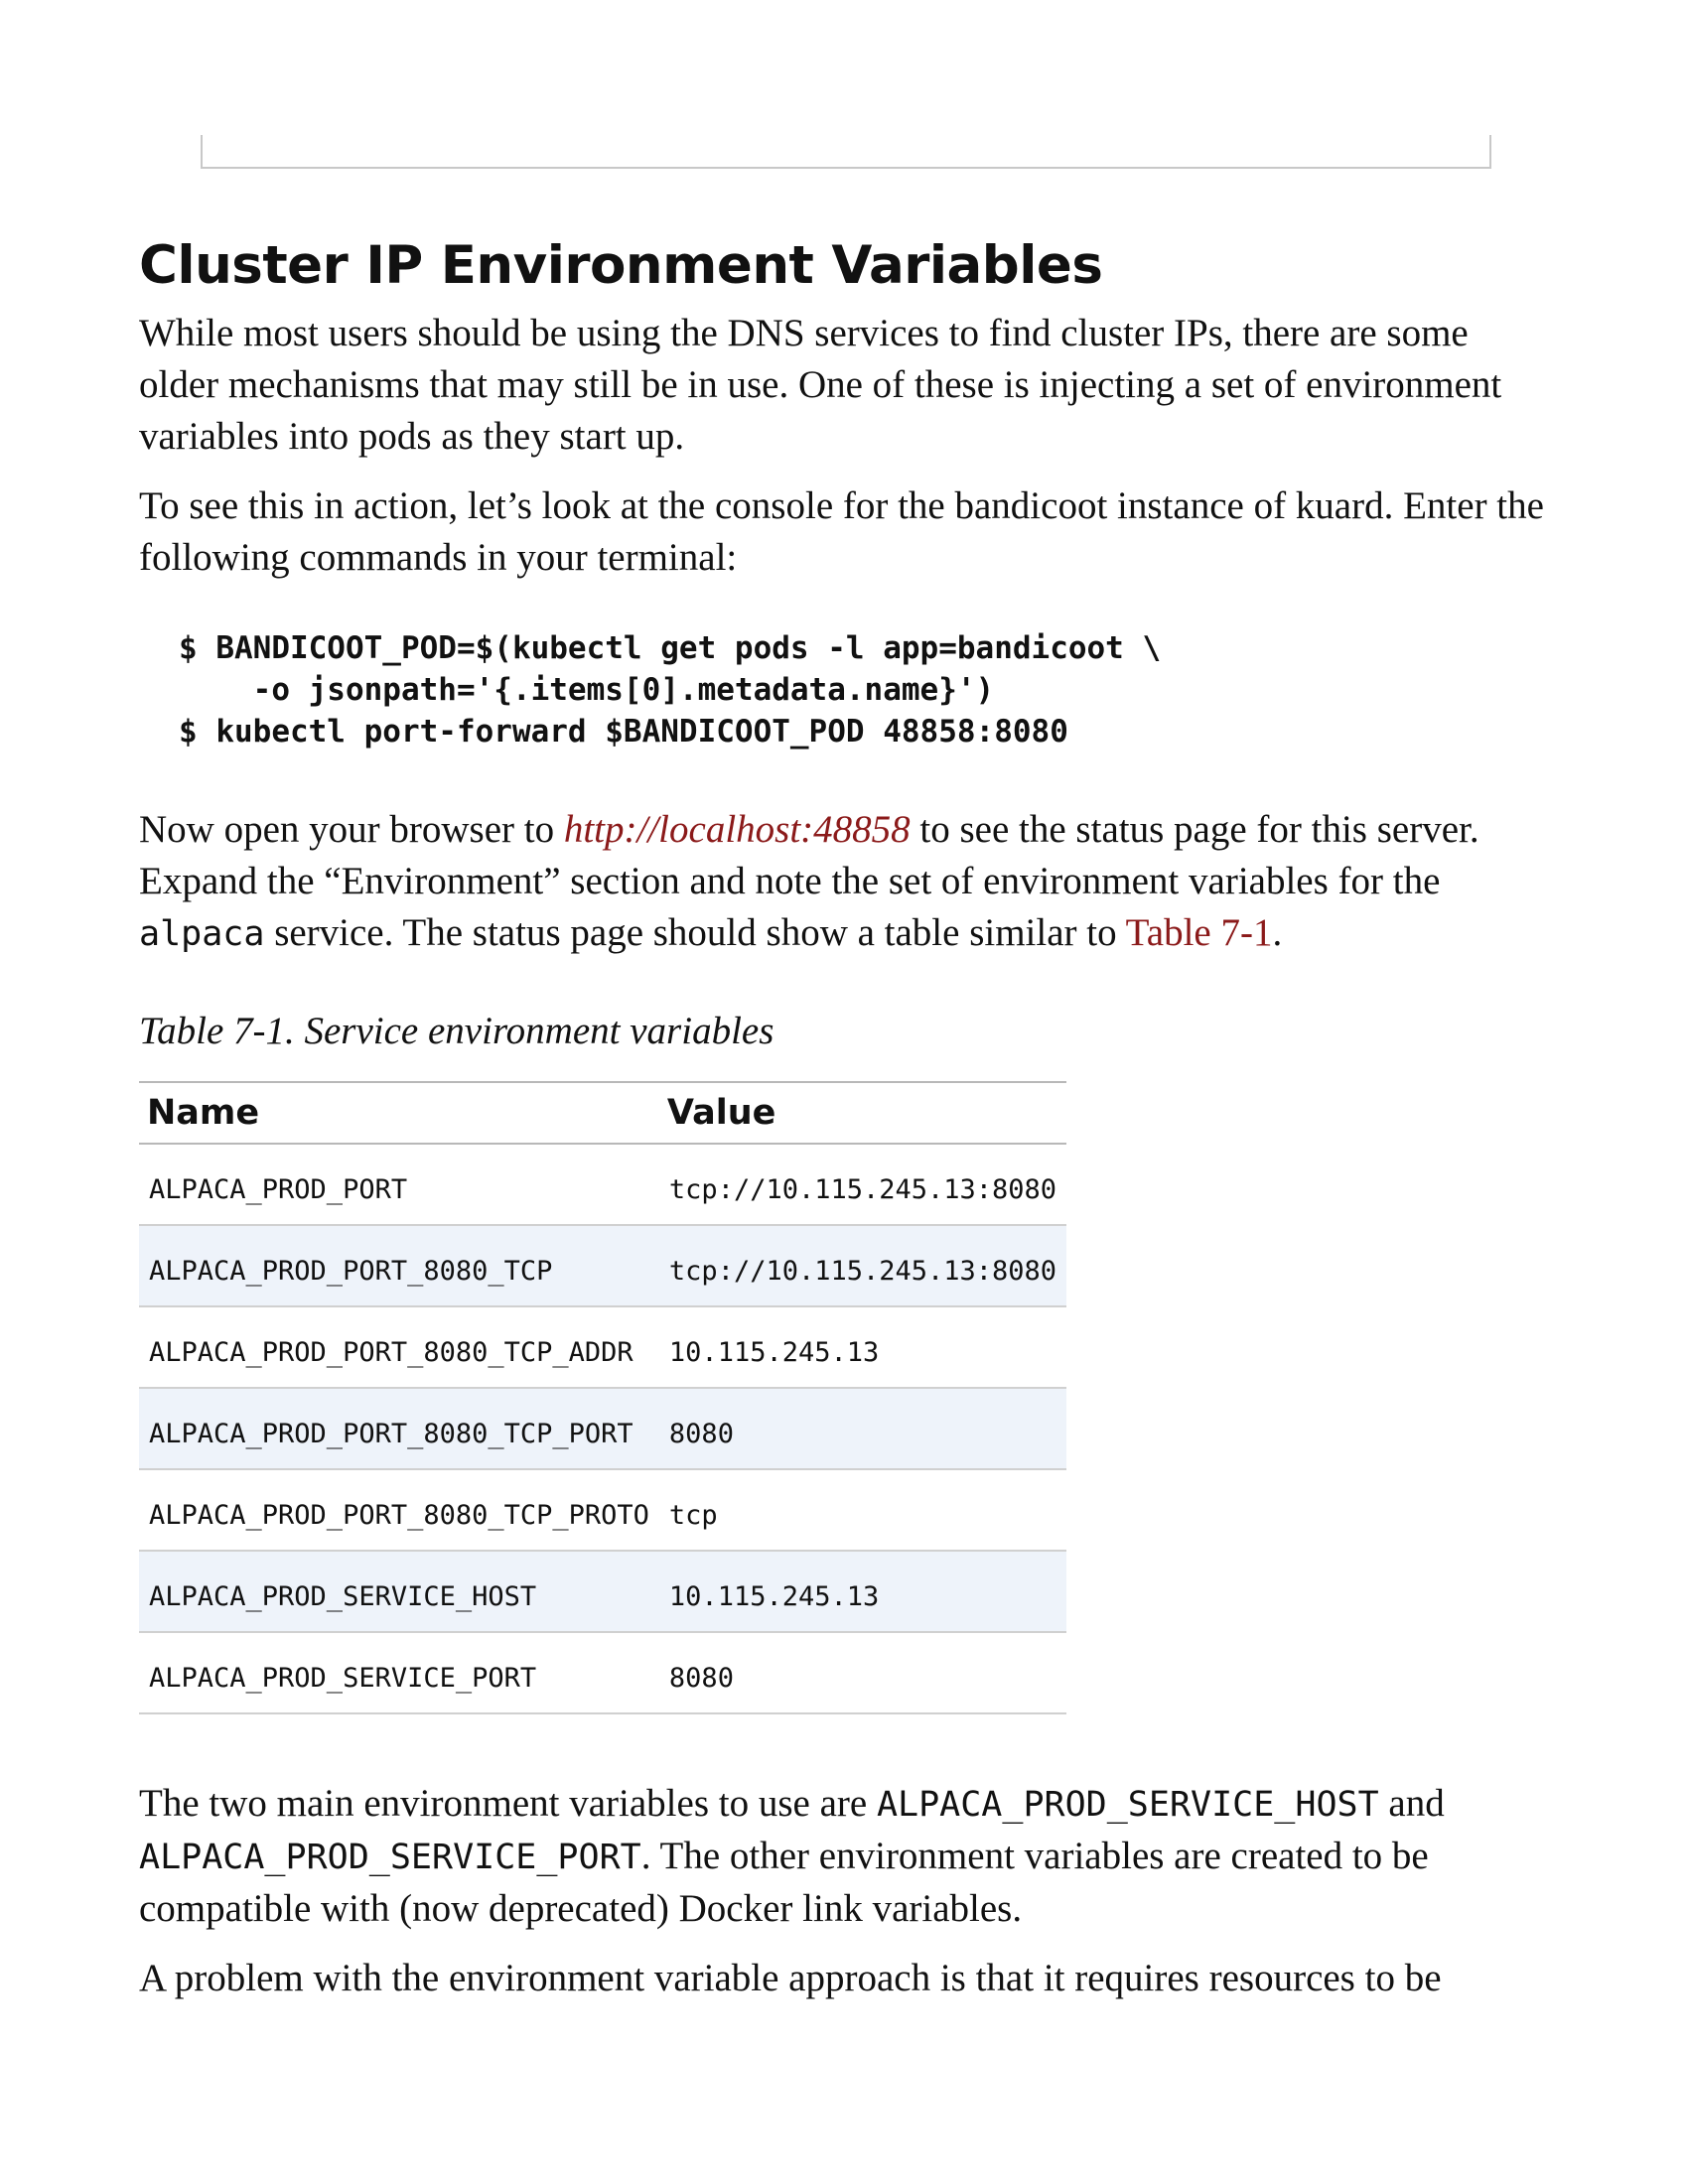  What do you see at coordinates (1277, 932) in the screenshot?
I see `text-span: .` at bounding box center [1277, 932].